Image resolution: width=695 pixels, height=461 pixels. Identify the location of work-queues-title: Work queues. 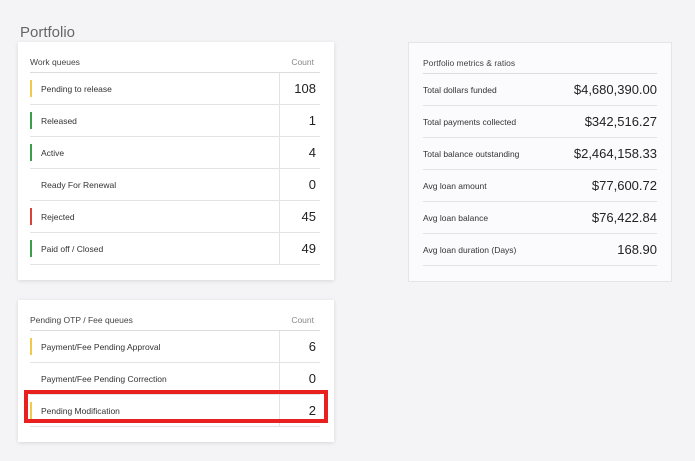
(55, 62).